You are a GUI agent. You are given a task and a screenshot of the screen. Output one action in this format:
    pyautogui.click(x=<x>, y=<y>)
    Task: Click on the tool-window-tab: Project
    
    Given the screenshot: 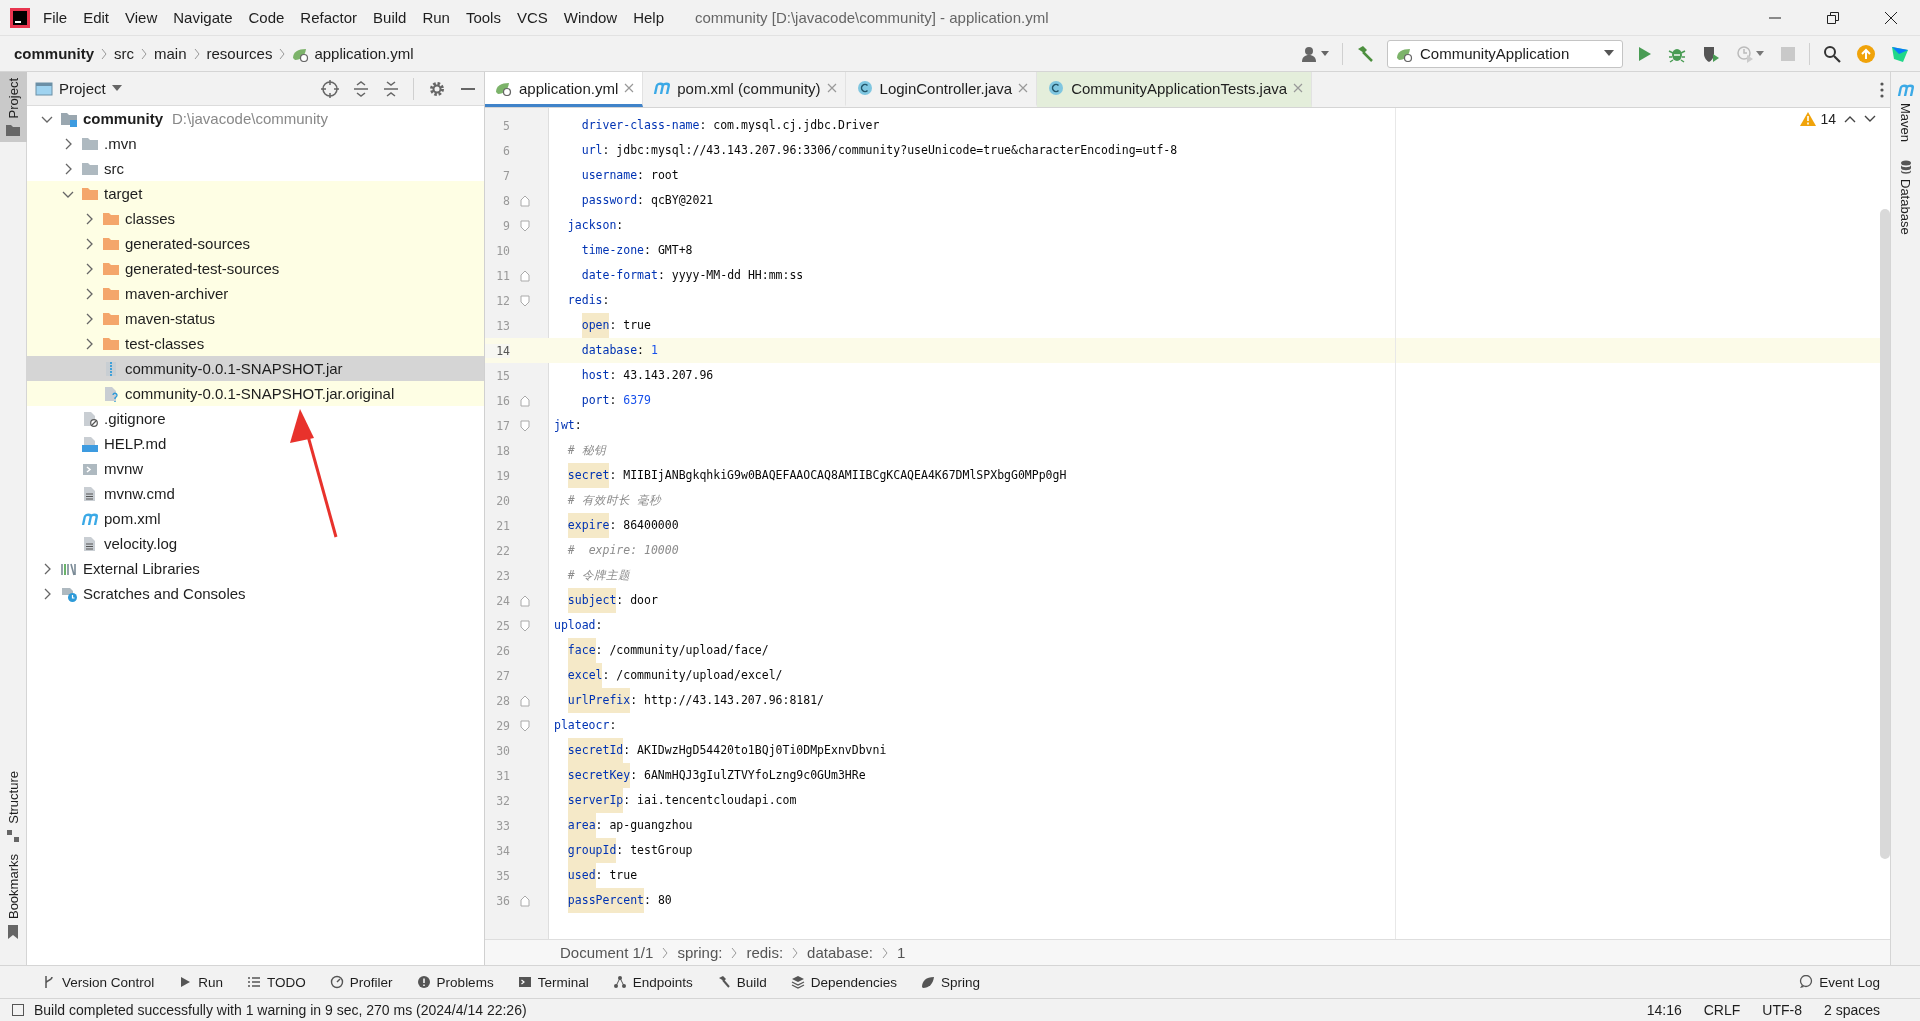 What is the action you would take?
    pyautogui.click(x=13, y=107)
    